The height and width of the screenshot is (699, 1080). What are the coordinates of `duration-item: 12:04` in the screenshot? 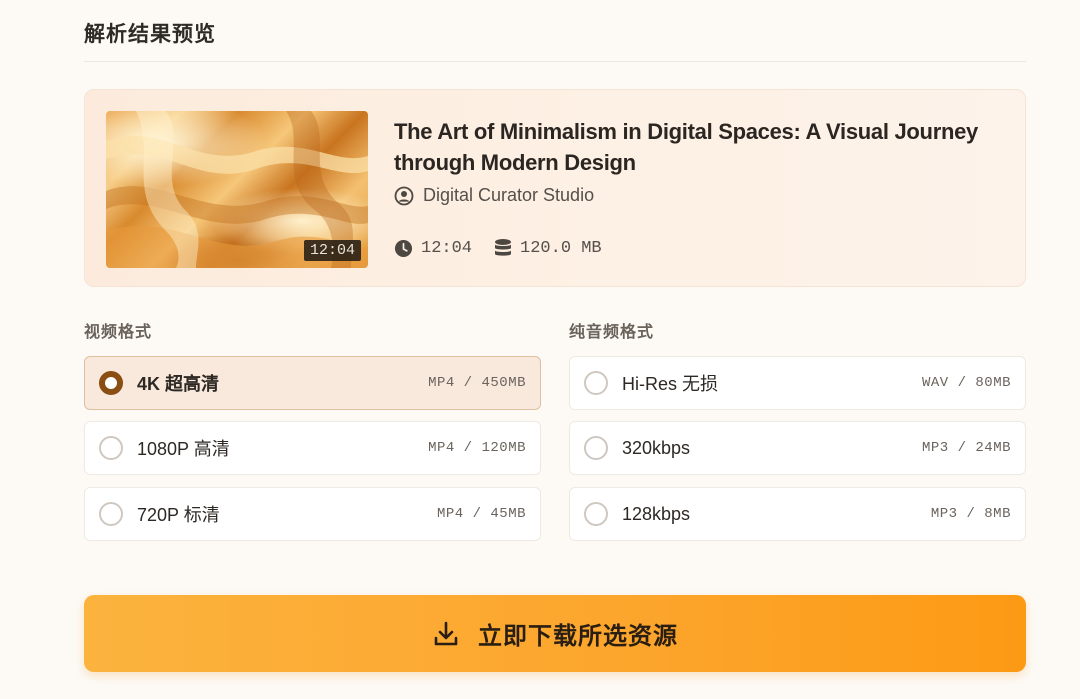 It's located at (433, 248).